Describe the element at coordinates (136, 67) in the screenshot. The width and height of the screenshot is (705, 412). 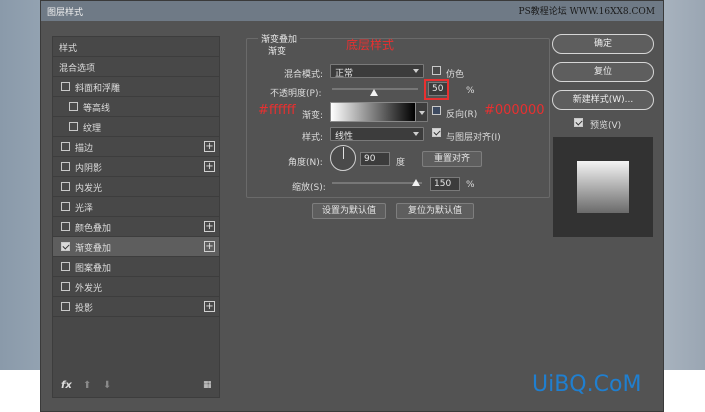
I see `sidebar-item-blending-options: 混合选项` at that location.